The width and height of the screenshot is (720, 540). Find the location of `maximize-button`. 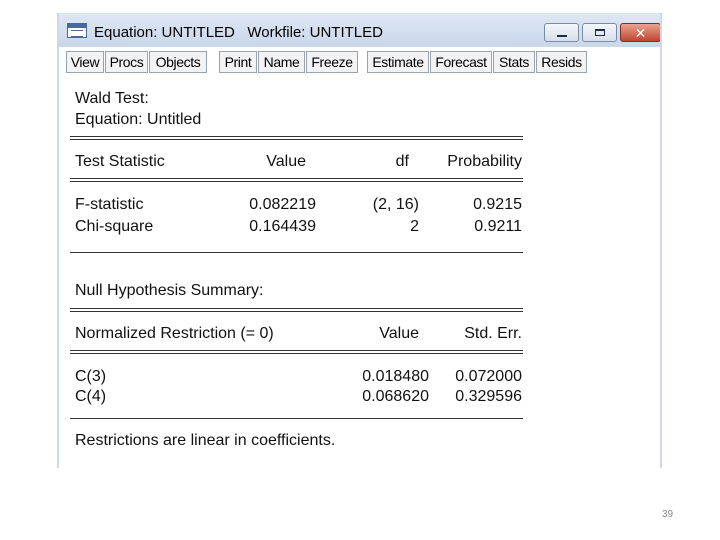

maximize-button is located at coordinates (599, 32).